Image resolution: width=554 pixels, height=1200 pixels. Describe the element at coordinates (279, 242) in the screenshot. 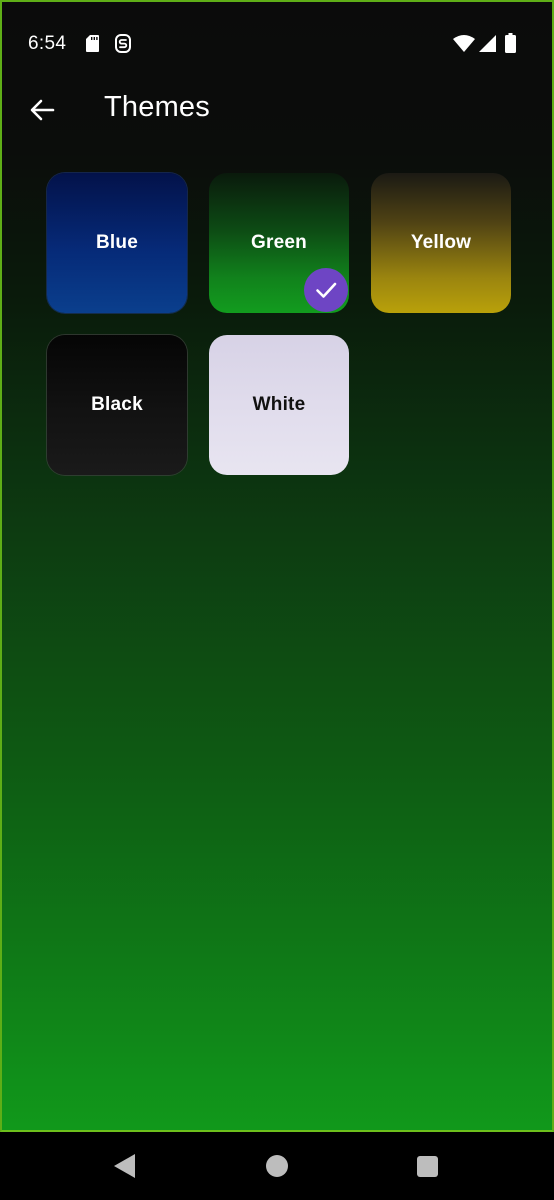

I see `theme-label: Green` at that location.